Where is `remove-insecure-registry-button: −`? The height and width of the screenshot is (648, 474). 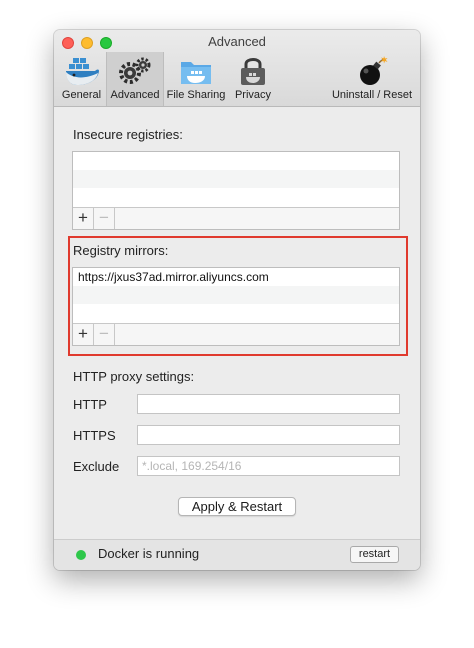 remove-insecure-registry-button: − is located at coordinates (104, 218).